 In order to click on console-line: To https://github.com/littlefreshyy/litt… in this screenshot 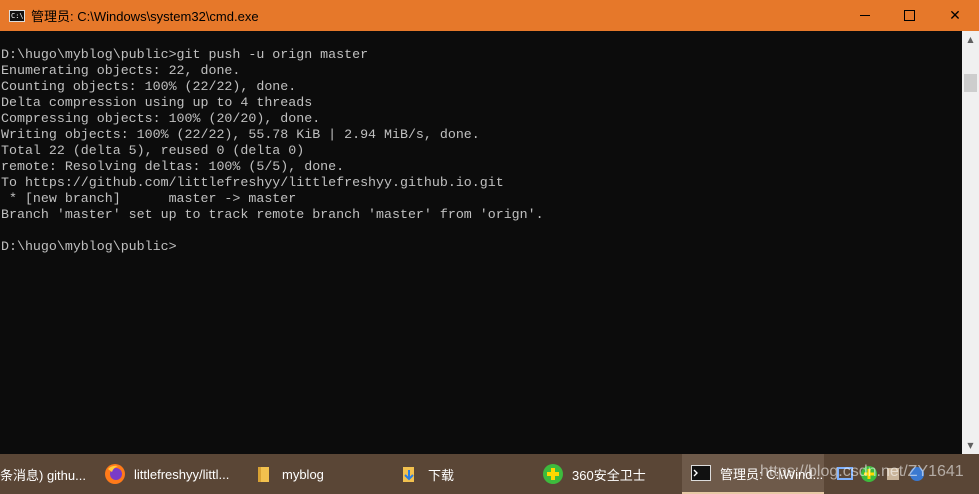, I will do `click(252, 182)`.